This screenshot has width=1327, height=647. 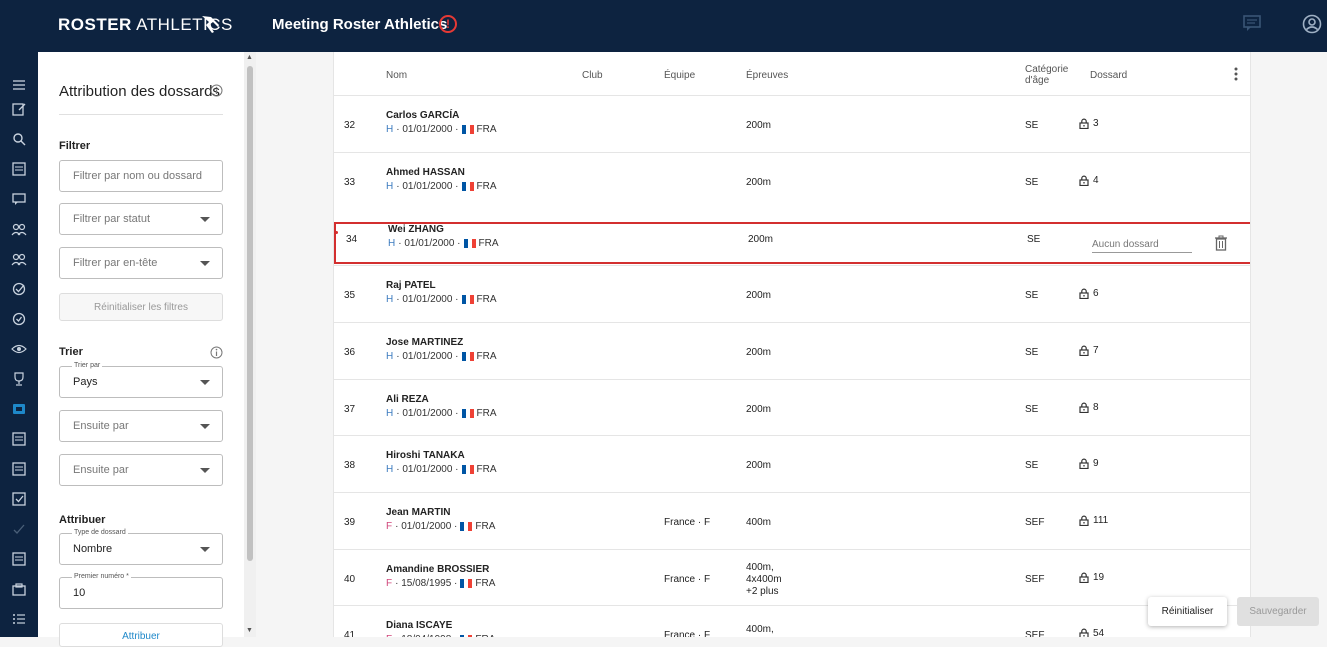 What do you see at coordinates (19, 109) in the screenshot?
I see `edit-icon` at bounding box center [19, 109].